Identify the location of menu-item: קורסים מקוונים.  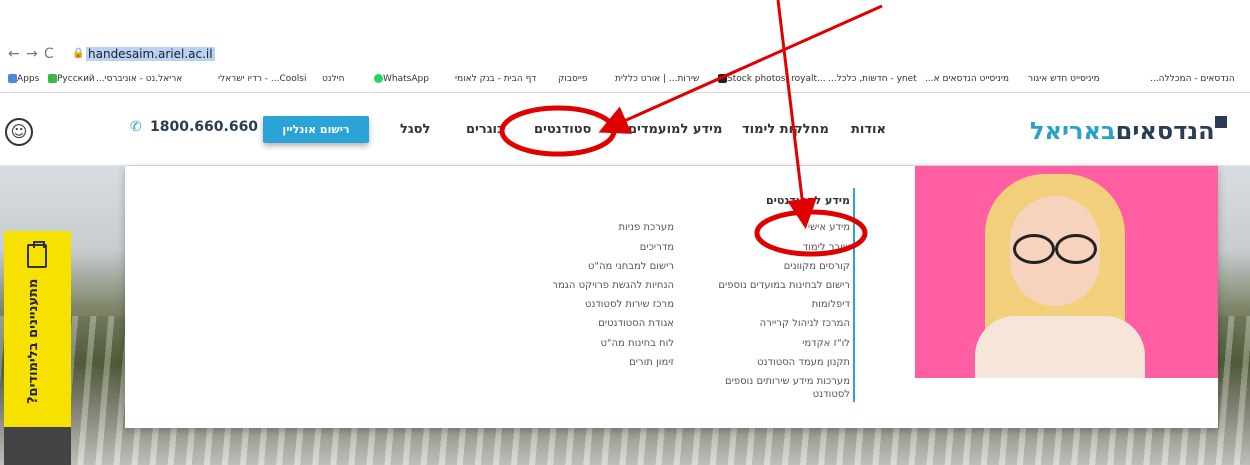
(817, 266).